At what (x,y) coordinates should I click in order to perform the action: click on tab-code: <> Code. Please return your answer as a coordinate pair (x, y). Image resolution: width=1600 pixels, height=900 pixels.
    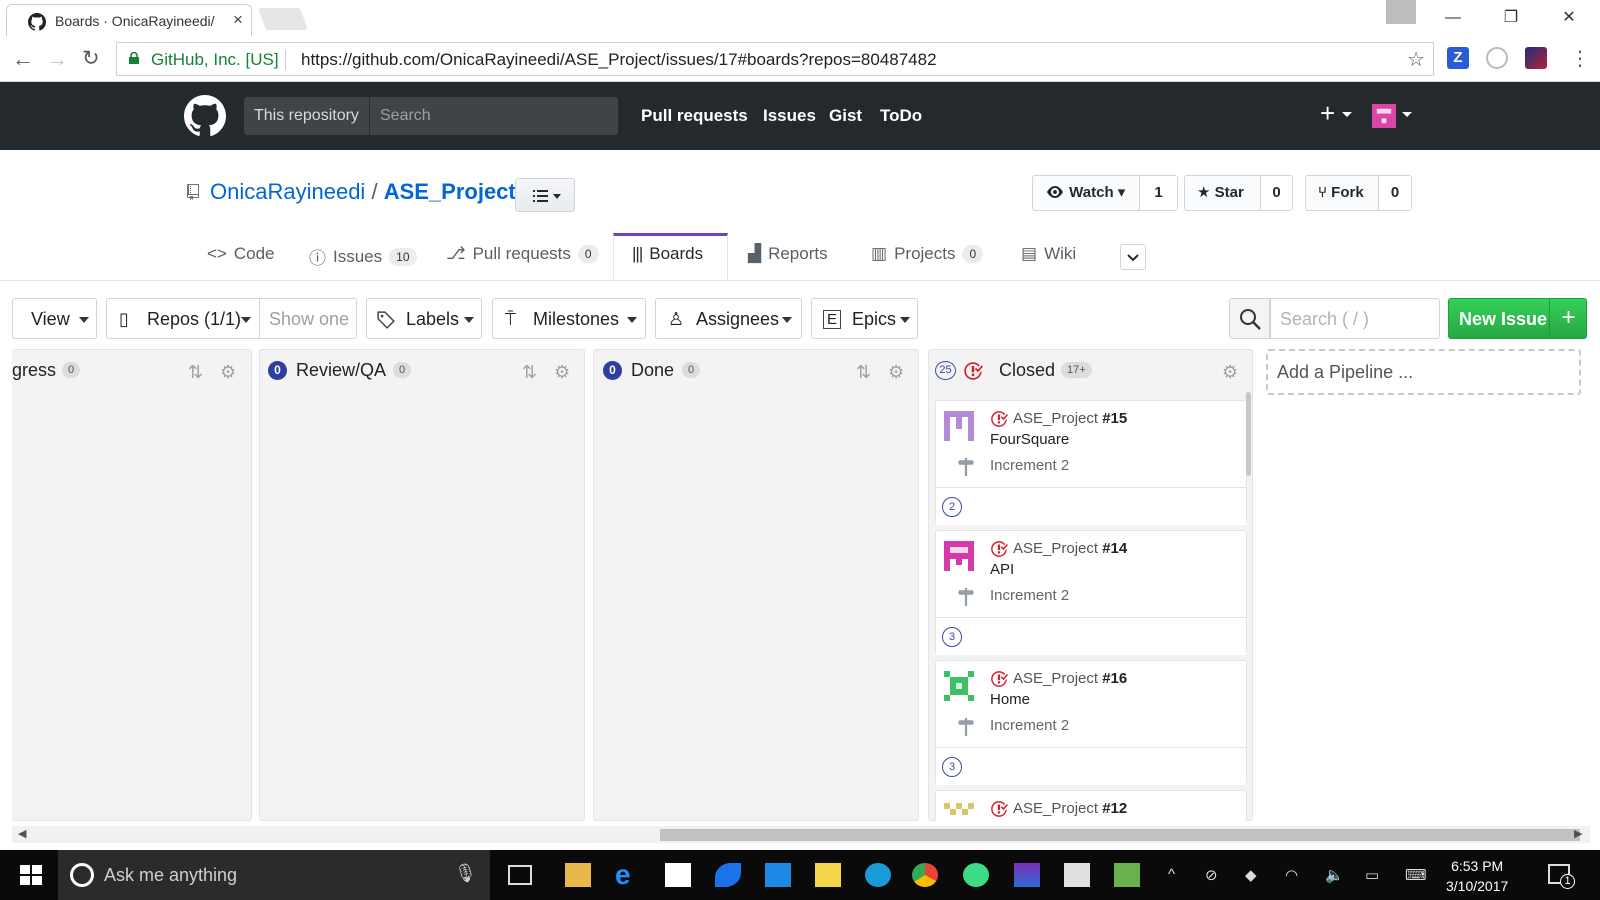
    Looking at the image, I should click on (241, 254).